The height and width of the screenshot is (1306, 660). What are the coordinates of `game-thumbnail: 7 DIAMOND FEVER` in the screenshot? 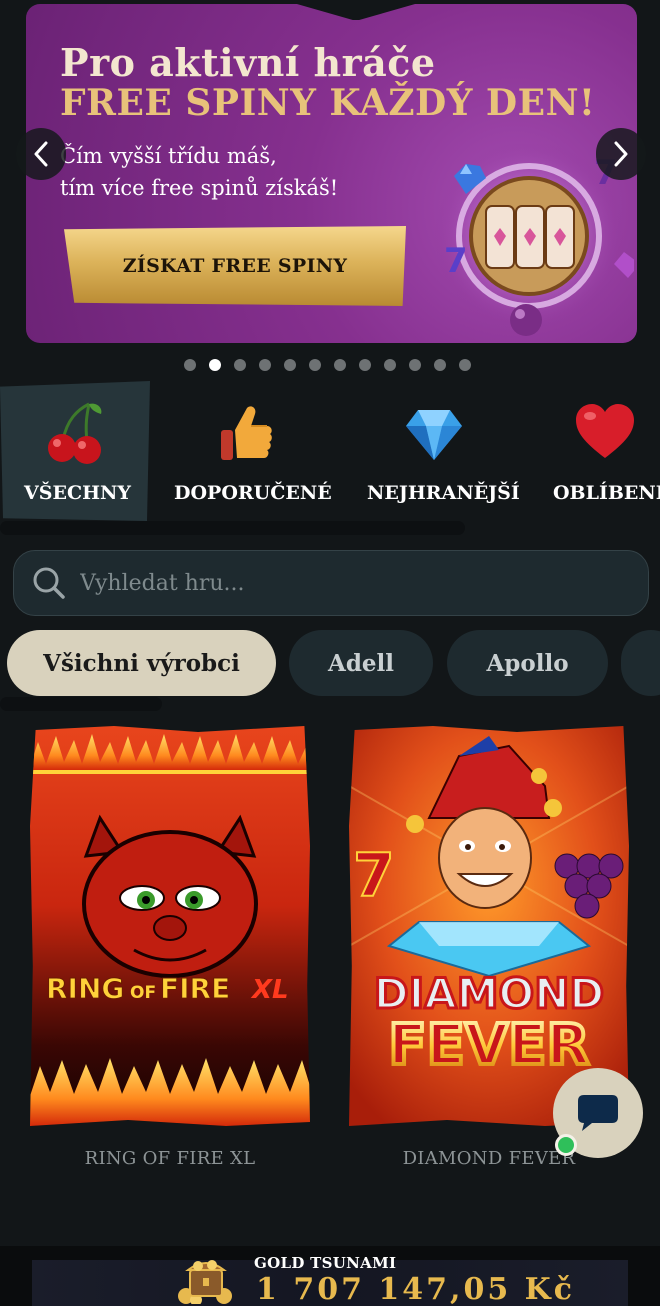 It's located at (489, 926).